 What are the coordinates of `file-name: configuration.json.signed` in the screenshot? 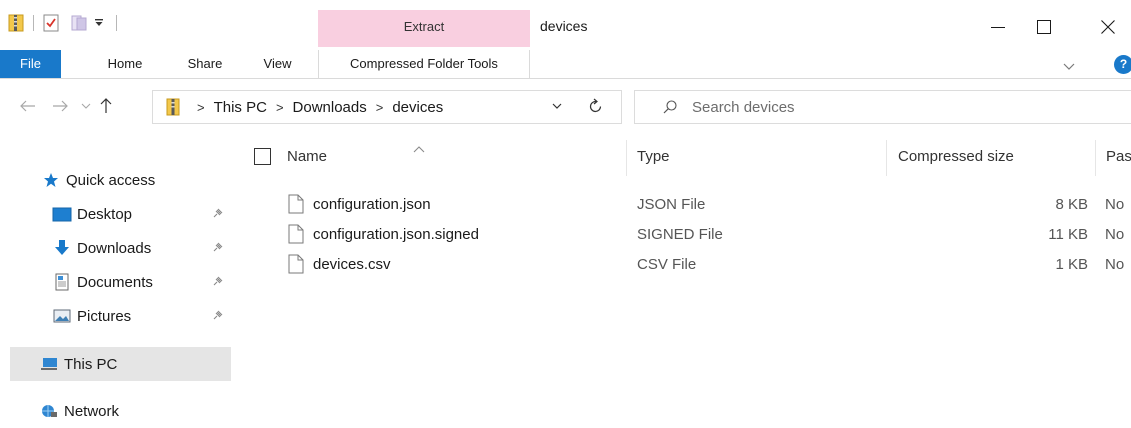 It's located at (396, 234).